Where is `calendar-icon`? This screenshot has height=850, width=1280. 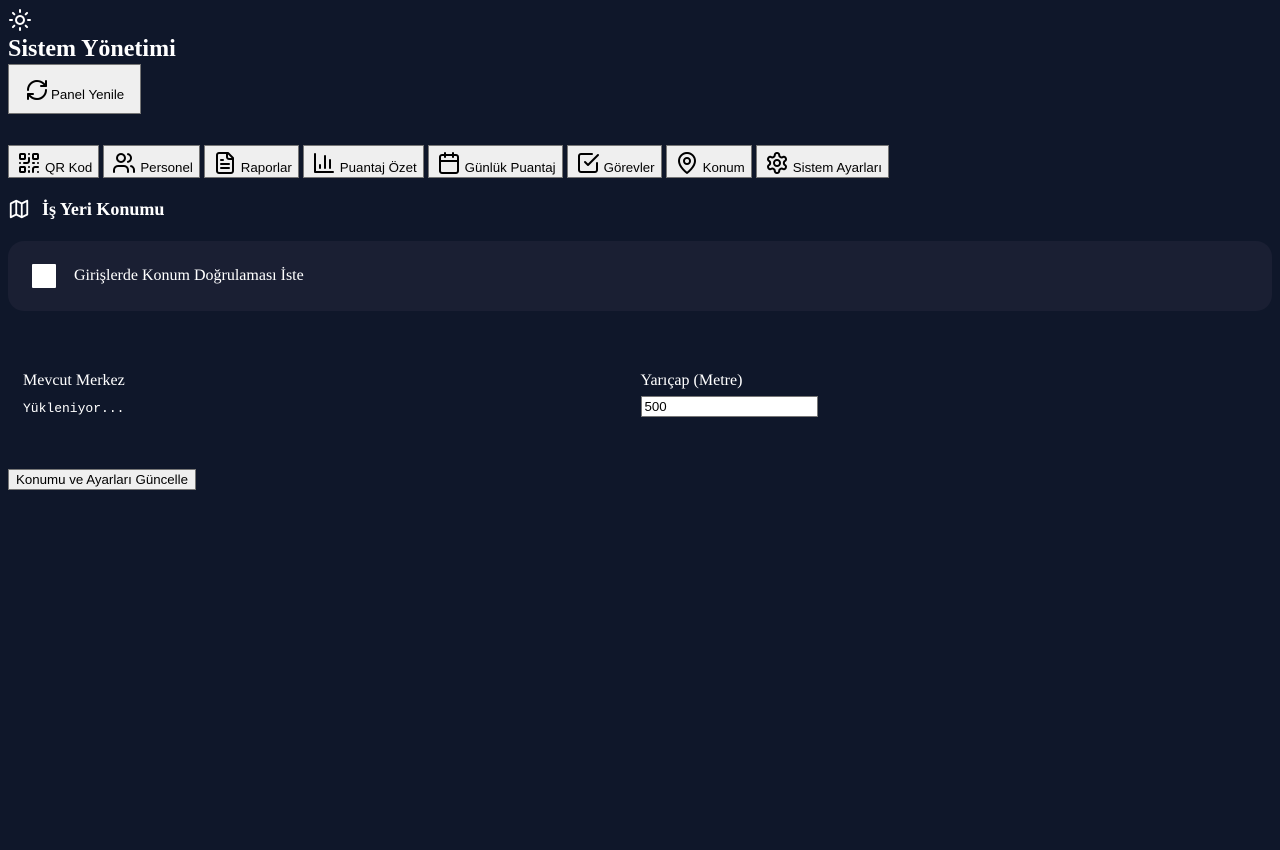
calendar-icon is located at coordinates (448, 163).